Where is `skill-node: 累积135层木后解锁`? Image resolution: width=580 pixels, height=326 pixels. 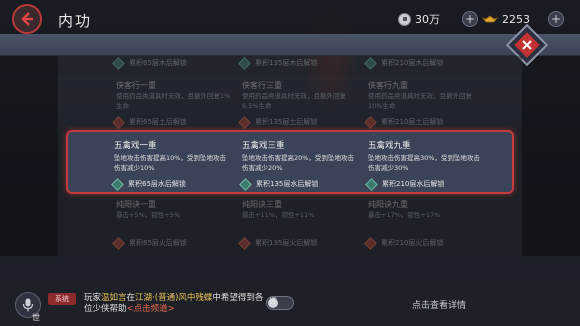
skill-node: 累积135层木后解锁 is located at coordinates (278, 63).